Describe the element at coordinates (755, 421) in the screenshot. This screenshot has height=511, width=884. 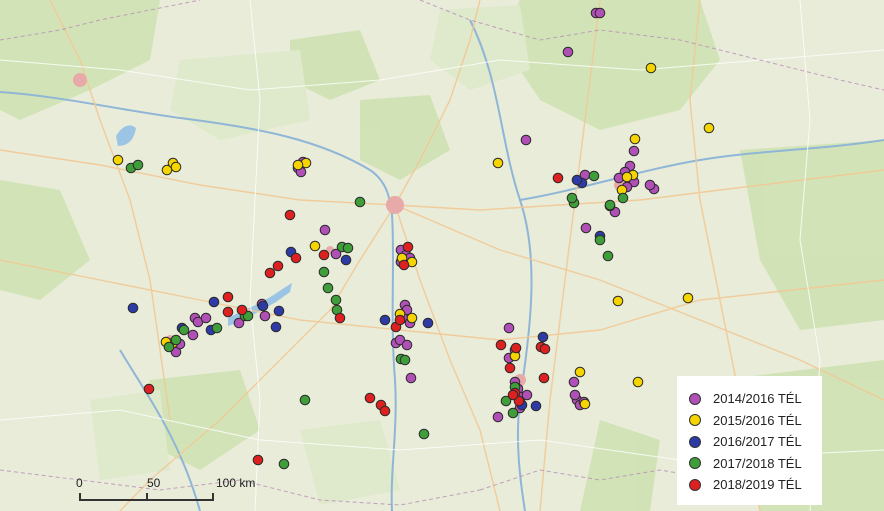
I see `legend-item-2015-2016: 2015/2016 TÉL` at that location.